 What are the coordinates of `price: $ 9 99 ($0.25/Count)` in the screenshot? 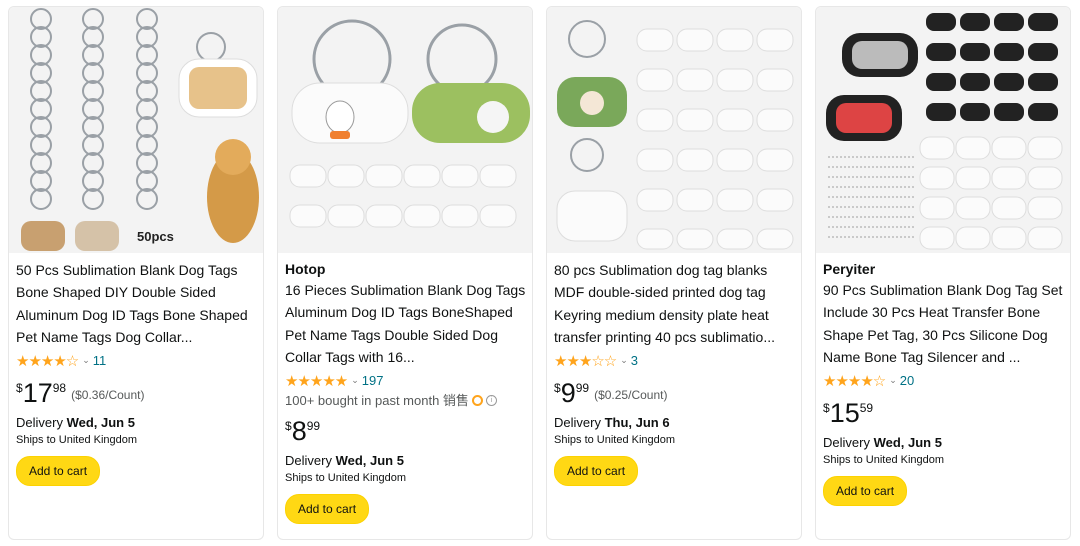 It's located at (674, 393).